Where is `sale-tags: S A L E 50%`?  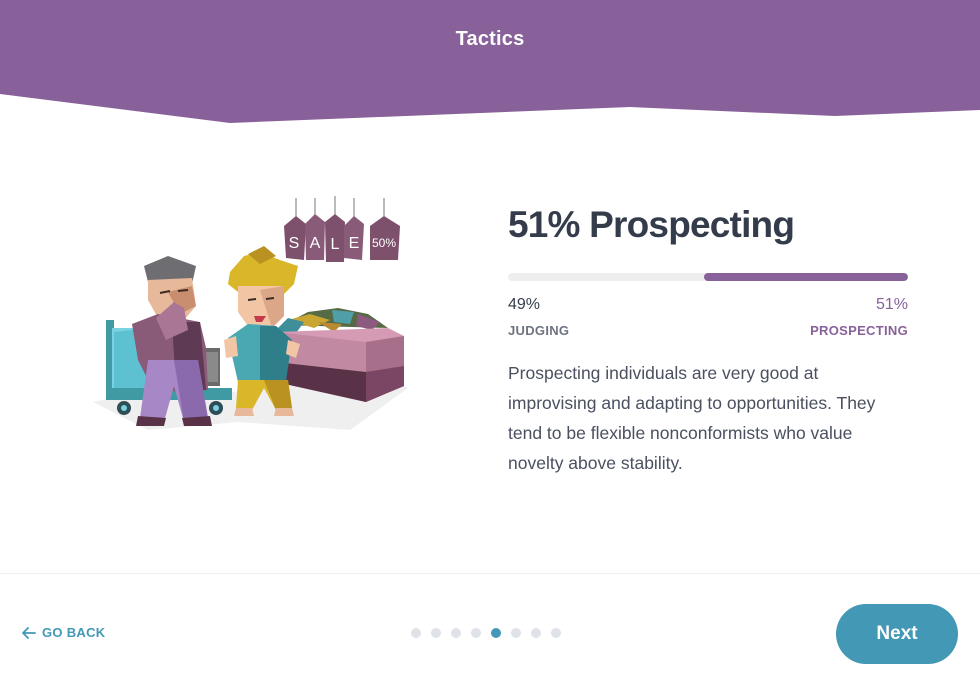 sale-tags: S A L E 50% is located at coordinates (342, 229).